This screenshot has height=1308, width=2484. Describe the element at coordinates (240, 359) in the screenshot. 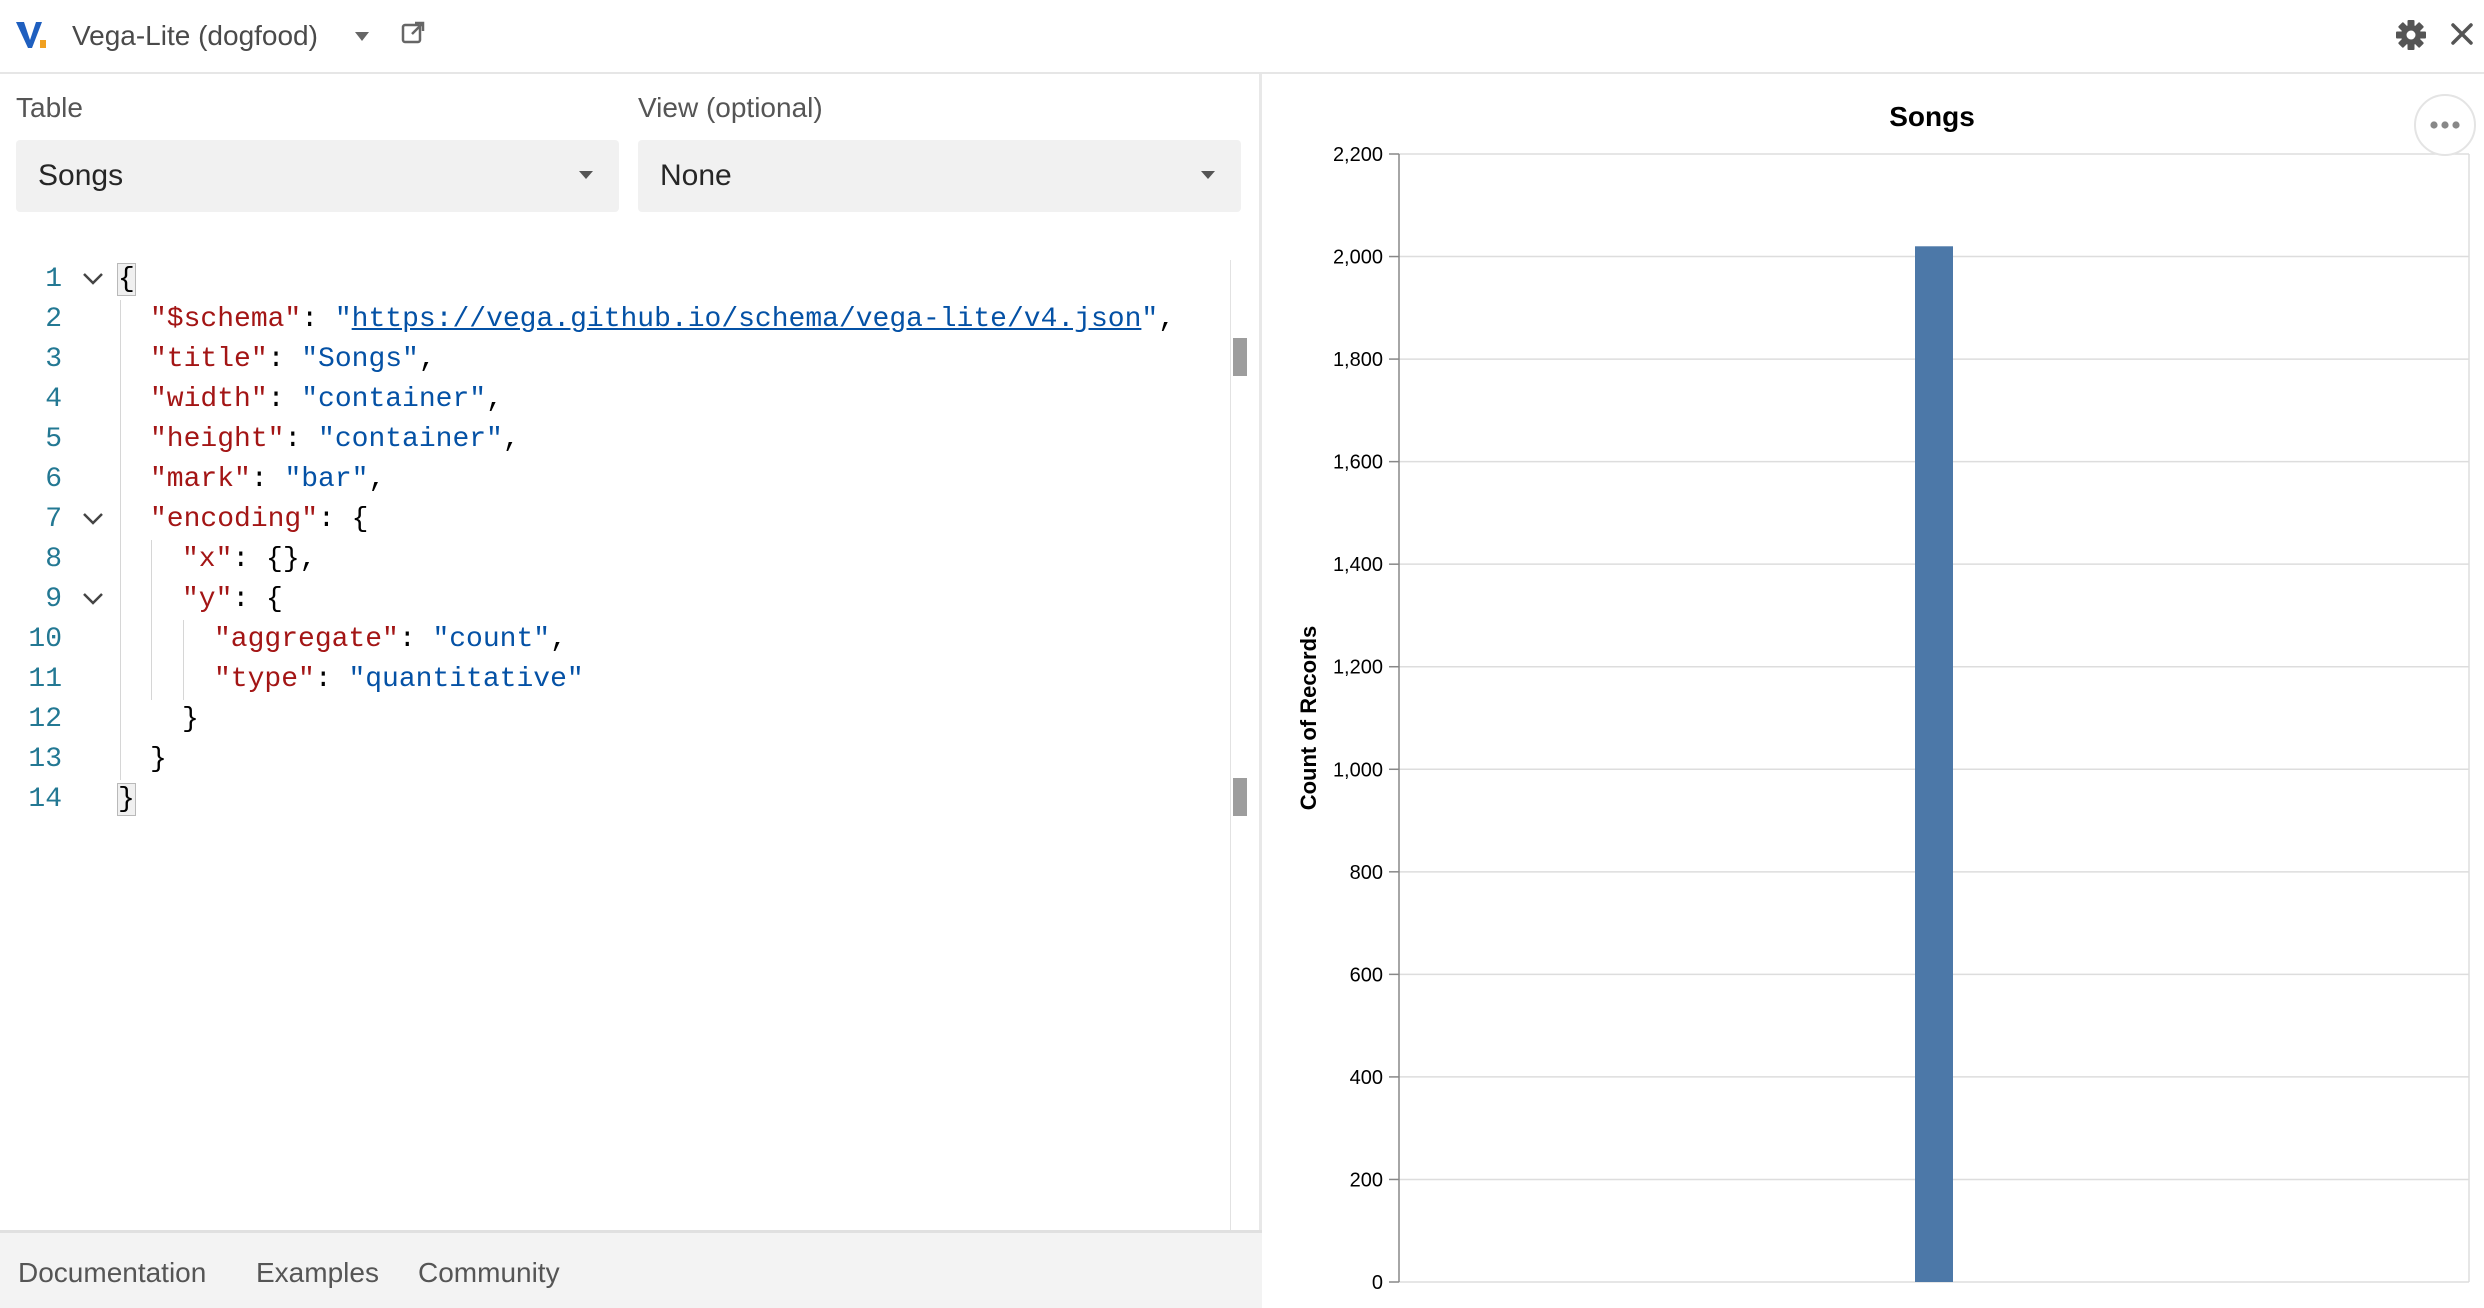

I see `code-line: 3 "title": "Songs",` at that location.